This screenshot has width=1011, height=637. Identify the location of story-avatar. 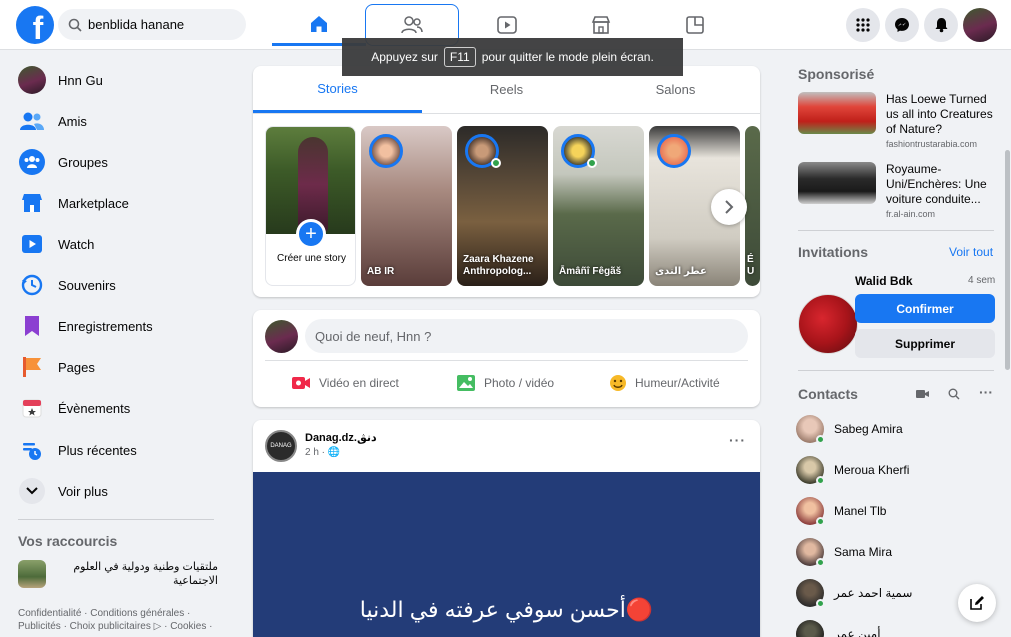
(386, 151).